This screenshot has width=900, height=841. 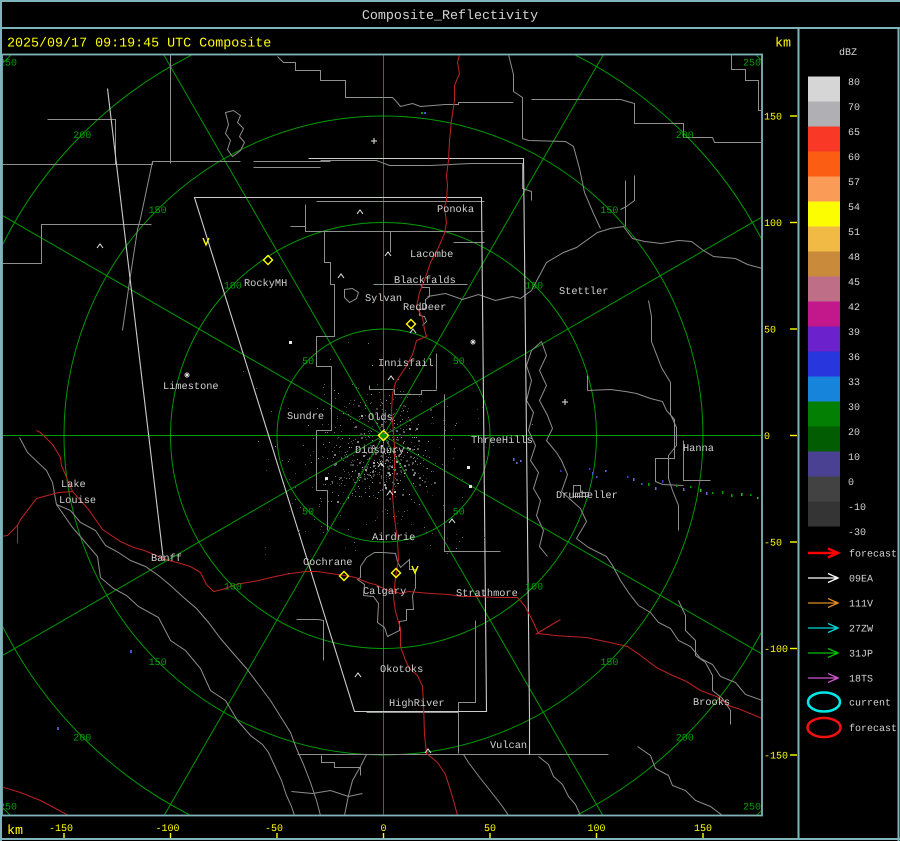 I want to click on svg-text: 45, so click(x=854, y=283).